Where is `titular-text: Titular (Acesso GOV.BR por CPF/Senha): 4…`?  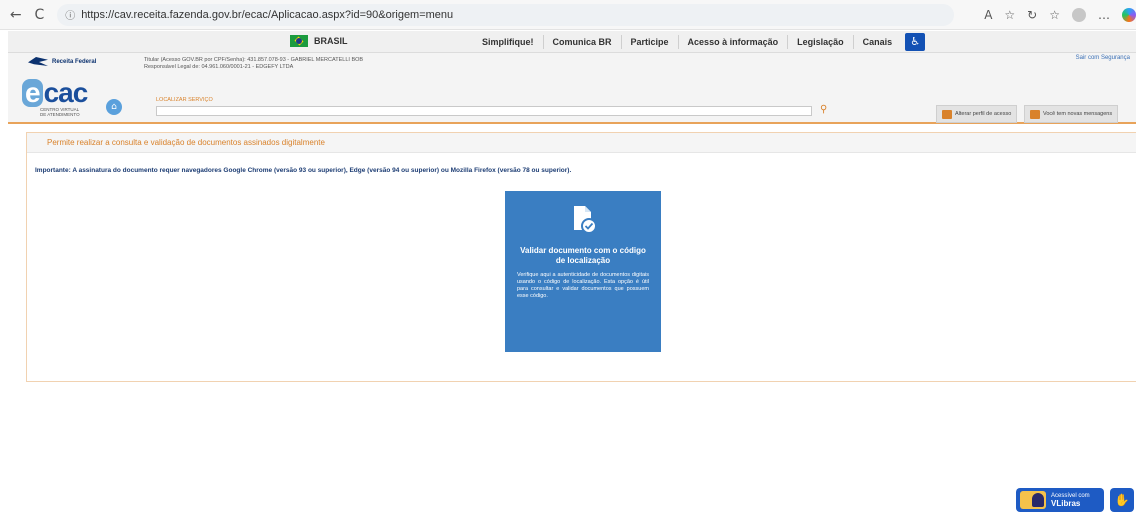 titular-text: Titular (Acesso GOV.BR por CPF/Senha): 4… is located at coordinates (254, 60).